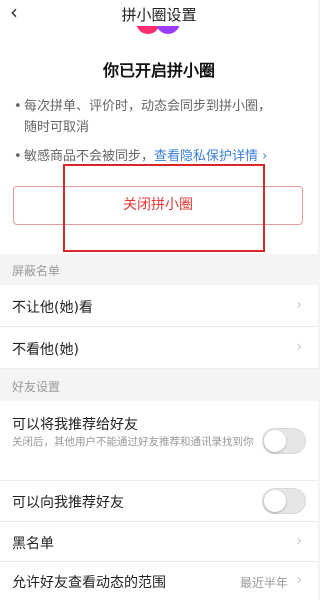 This screenshot has height=600, width=320. What do you see at coordinates (164, 208) in the screenshot?
I see `highlight-box` at bounding box center [164, 208].